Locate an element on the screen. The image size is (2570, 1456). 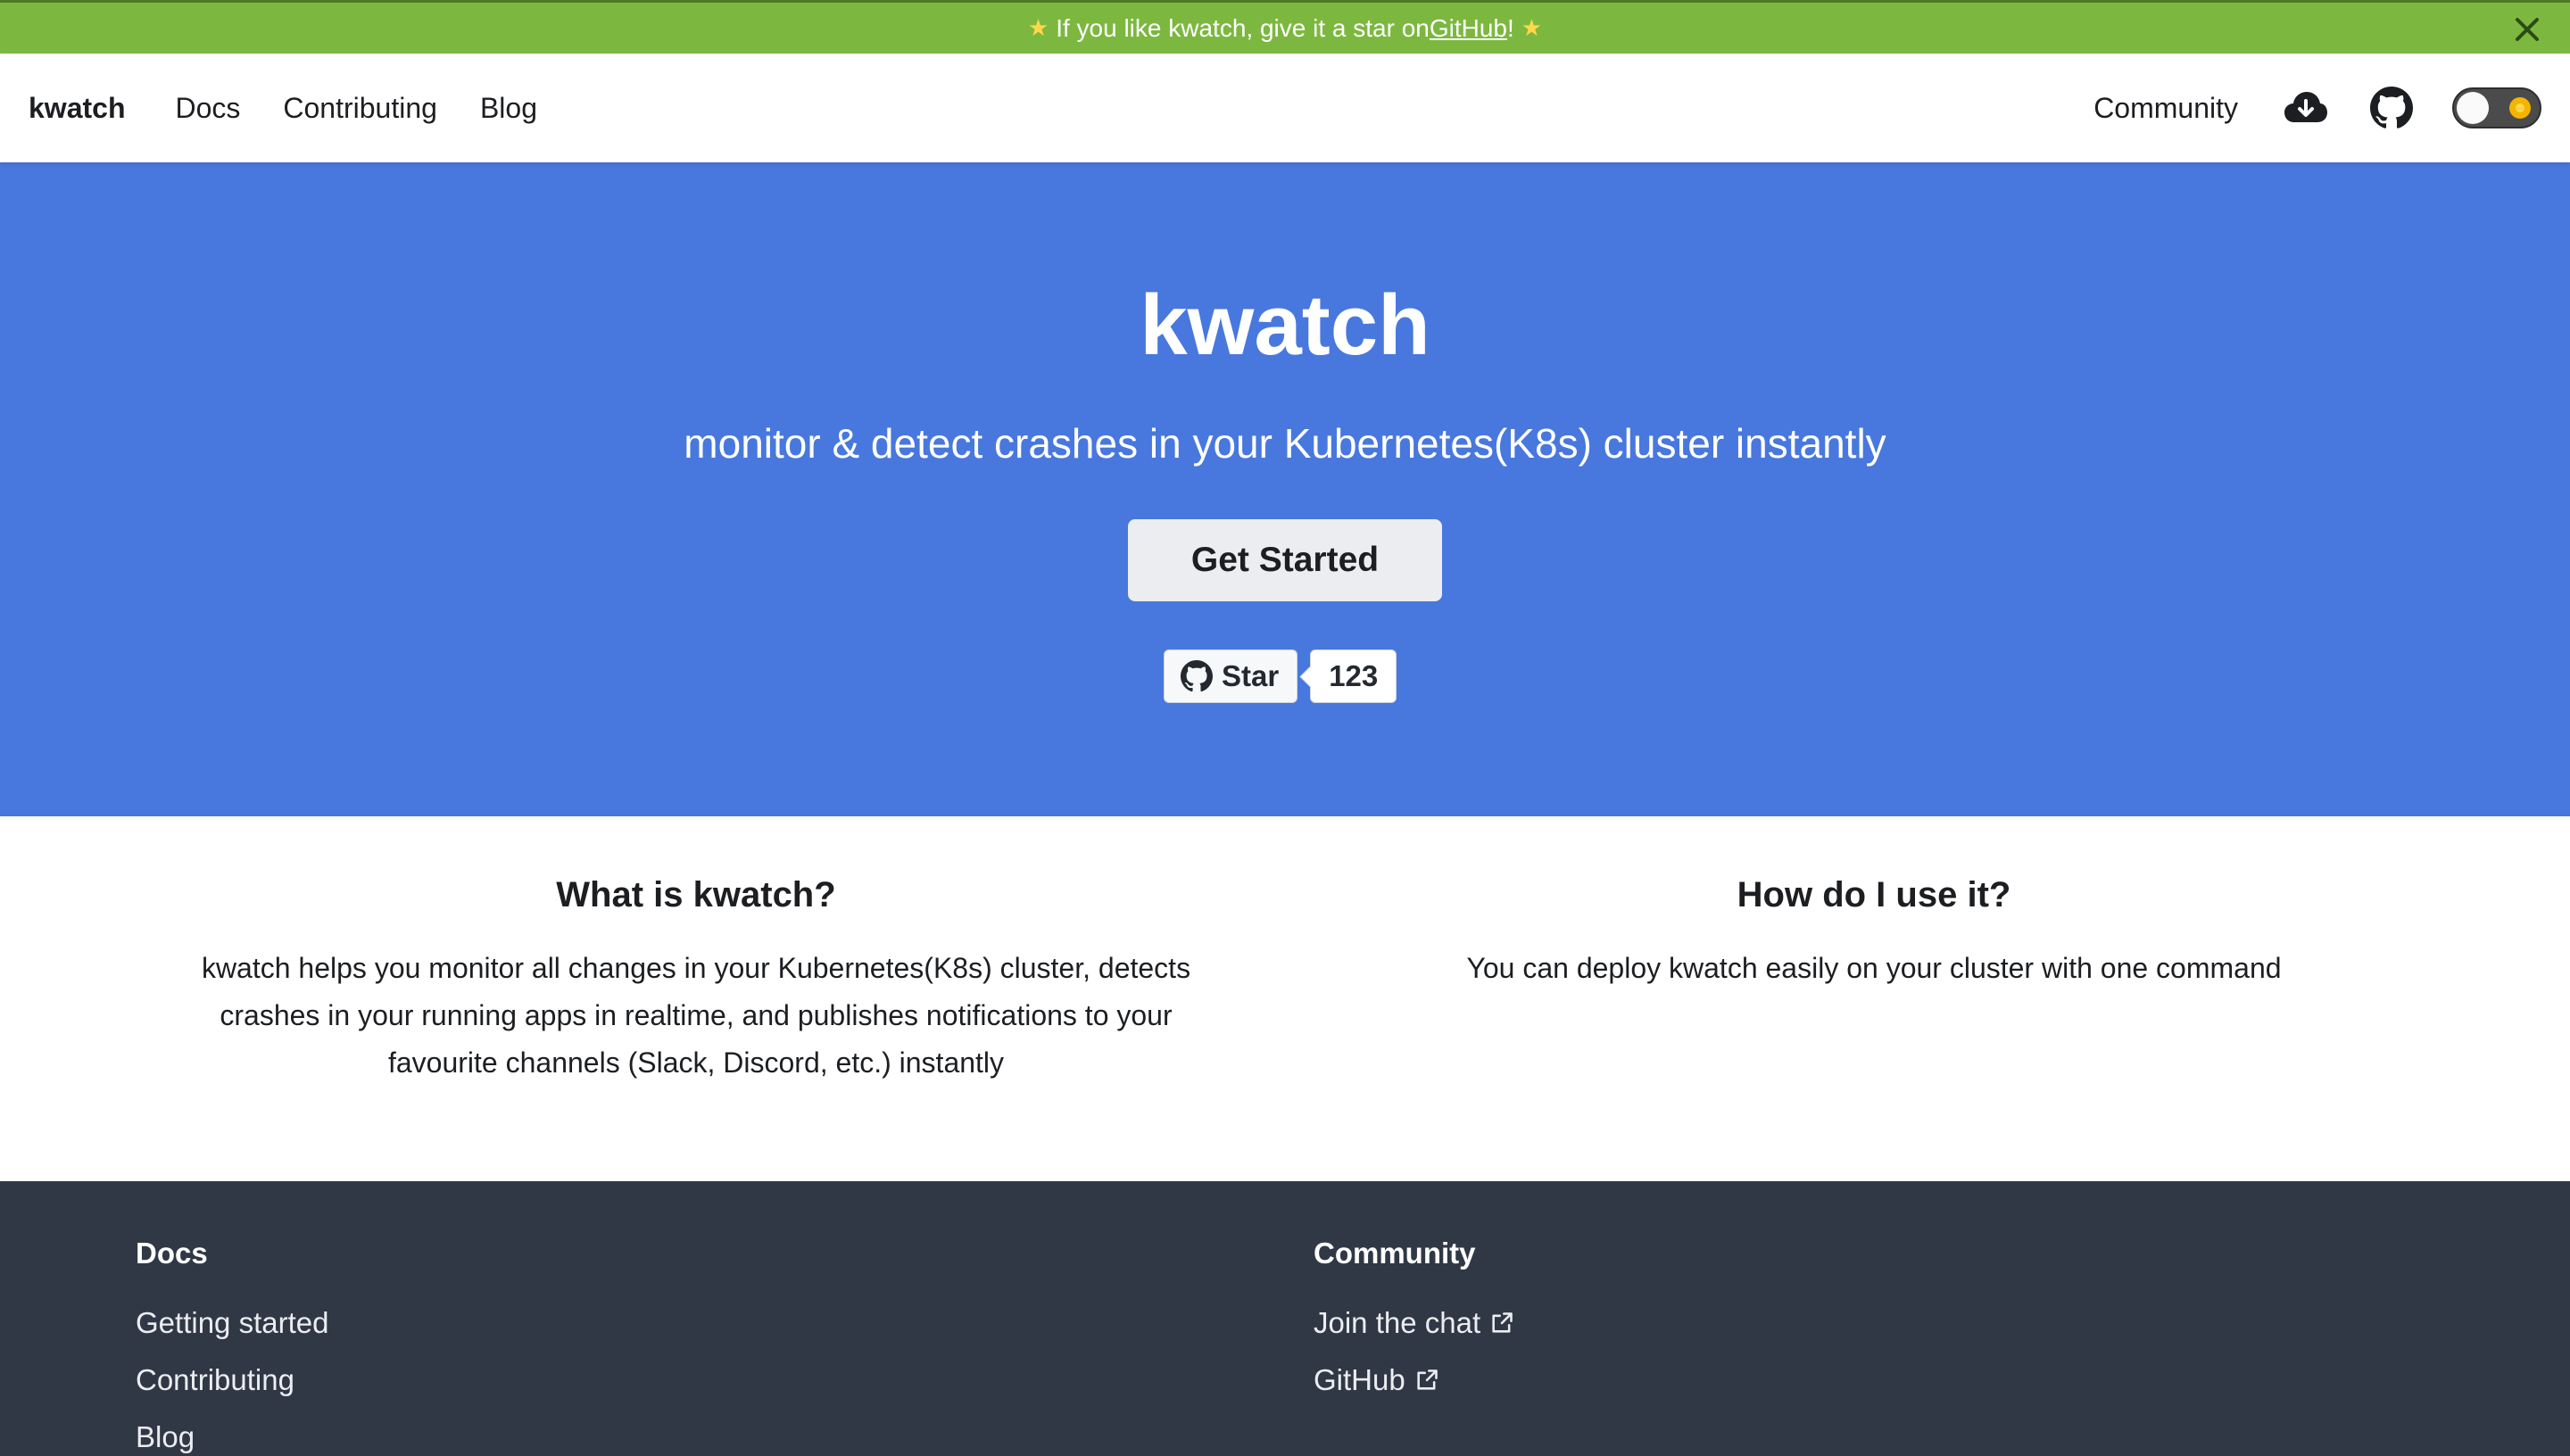
footer-link-getting-started: Getting started is located at coordinates (232, 1323).